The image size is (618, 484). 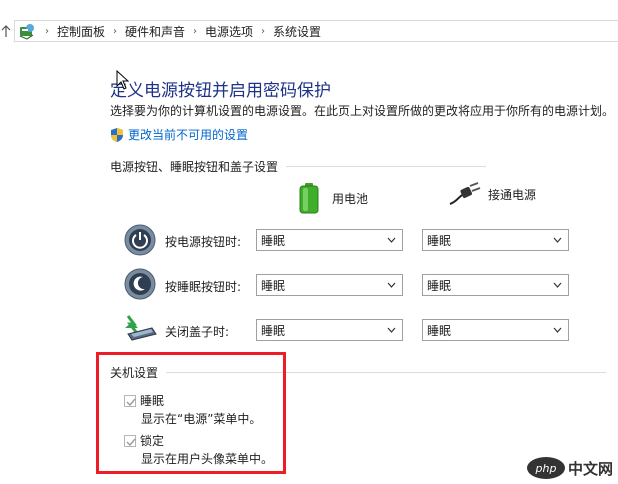 I want to click on sleep-button-plugged-select: 睡眠, so click(x=495, y=285).